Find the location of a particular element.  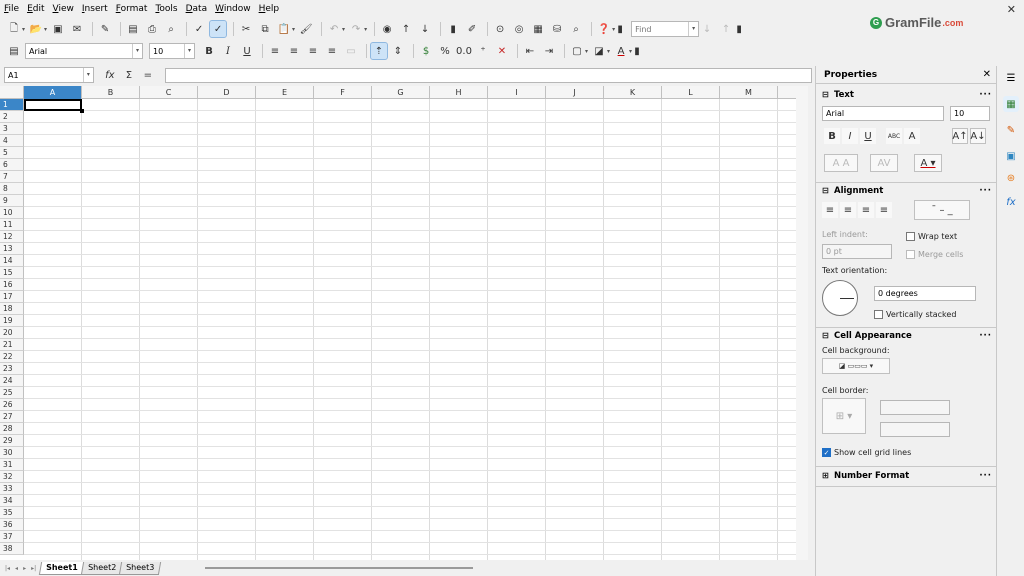

row-header-20: 20 is located at coordinates (12, 333).